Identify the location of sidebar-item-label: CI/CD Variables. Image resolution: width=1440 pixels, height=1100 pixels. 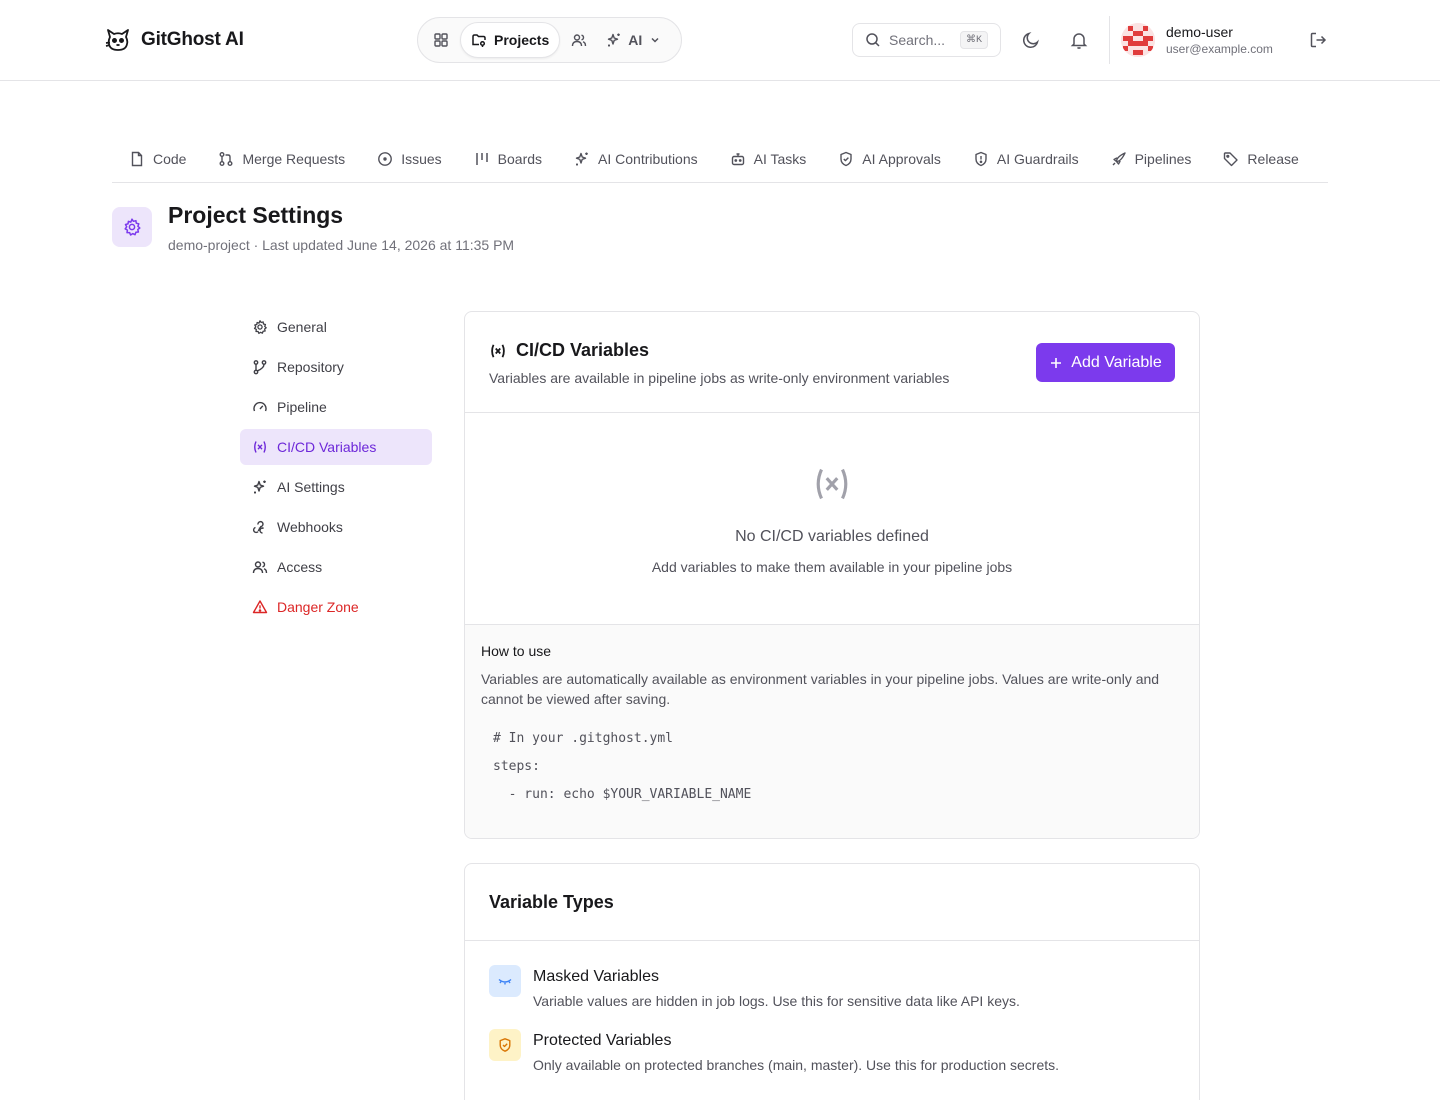
(327, 447).